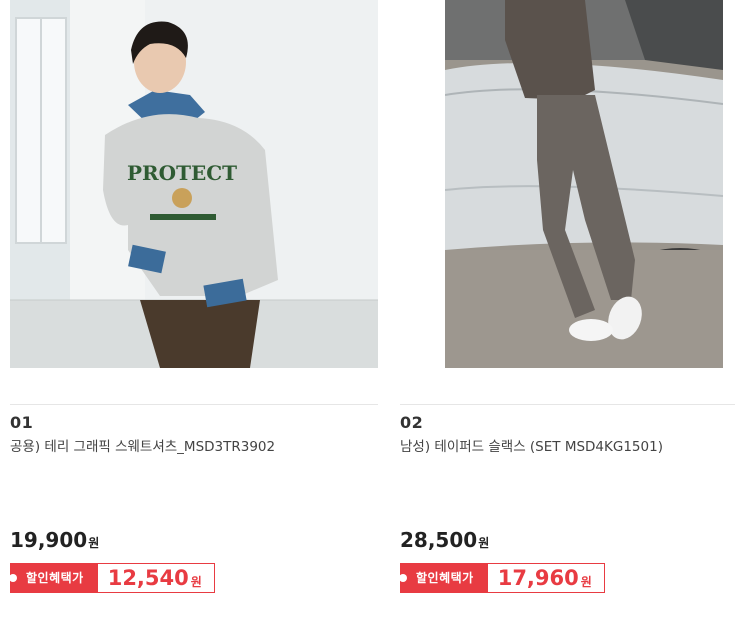 Image resolution: width=735 pixels, height=618 pixels. I want to click on product-rank: 01, so click(22, 422).